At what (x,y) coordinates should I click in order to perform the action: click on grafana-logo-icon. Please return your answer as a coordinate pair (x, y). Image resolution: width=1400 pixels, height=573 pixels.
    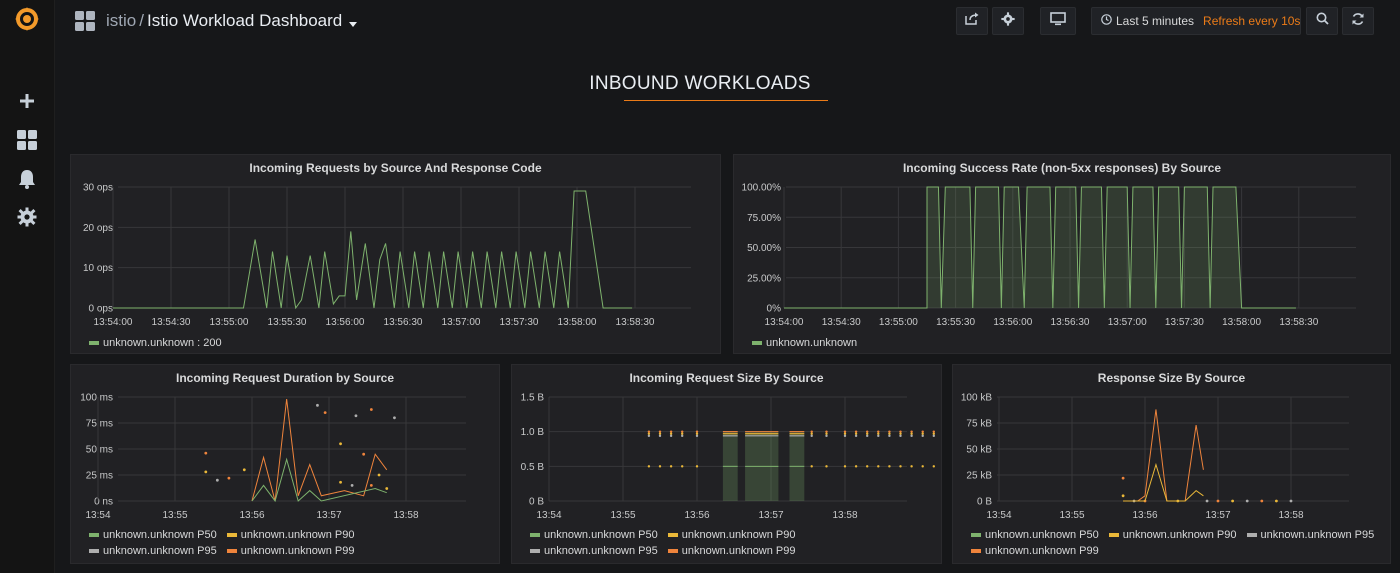
    Looking at the image, I should click on (27, 19).